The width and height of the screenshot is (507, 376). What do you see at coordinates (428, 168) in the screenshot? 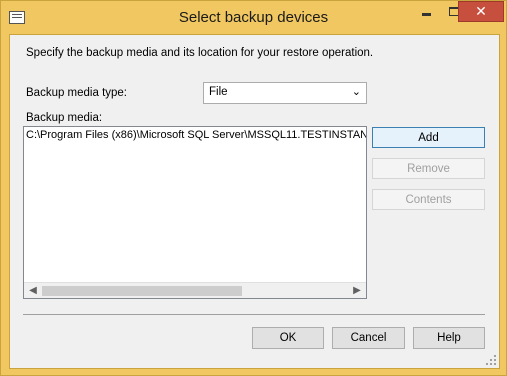
I see `remove-button: Remove` at bounding box center [428, 168].